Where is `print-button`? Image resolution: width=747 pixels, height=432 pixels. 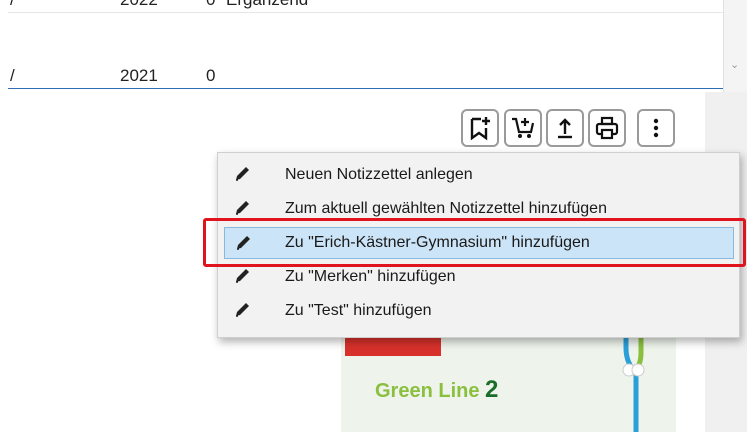 print-button is located at coordinates (607, 128).